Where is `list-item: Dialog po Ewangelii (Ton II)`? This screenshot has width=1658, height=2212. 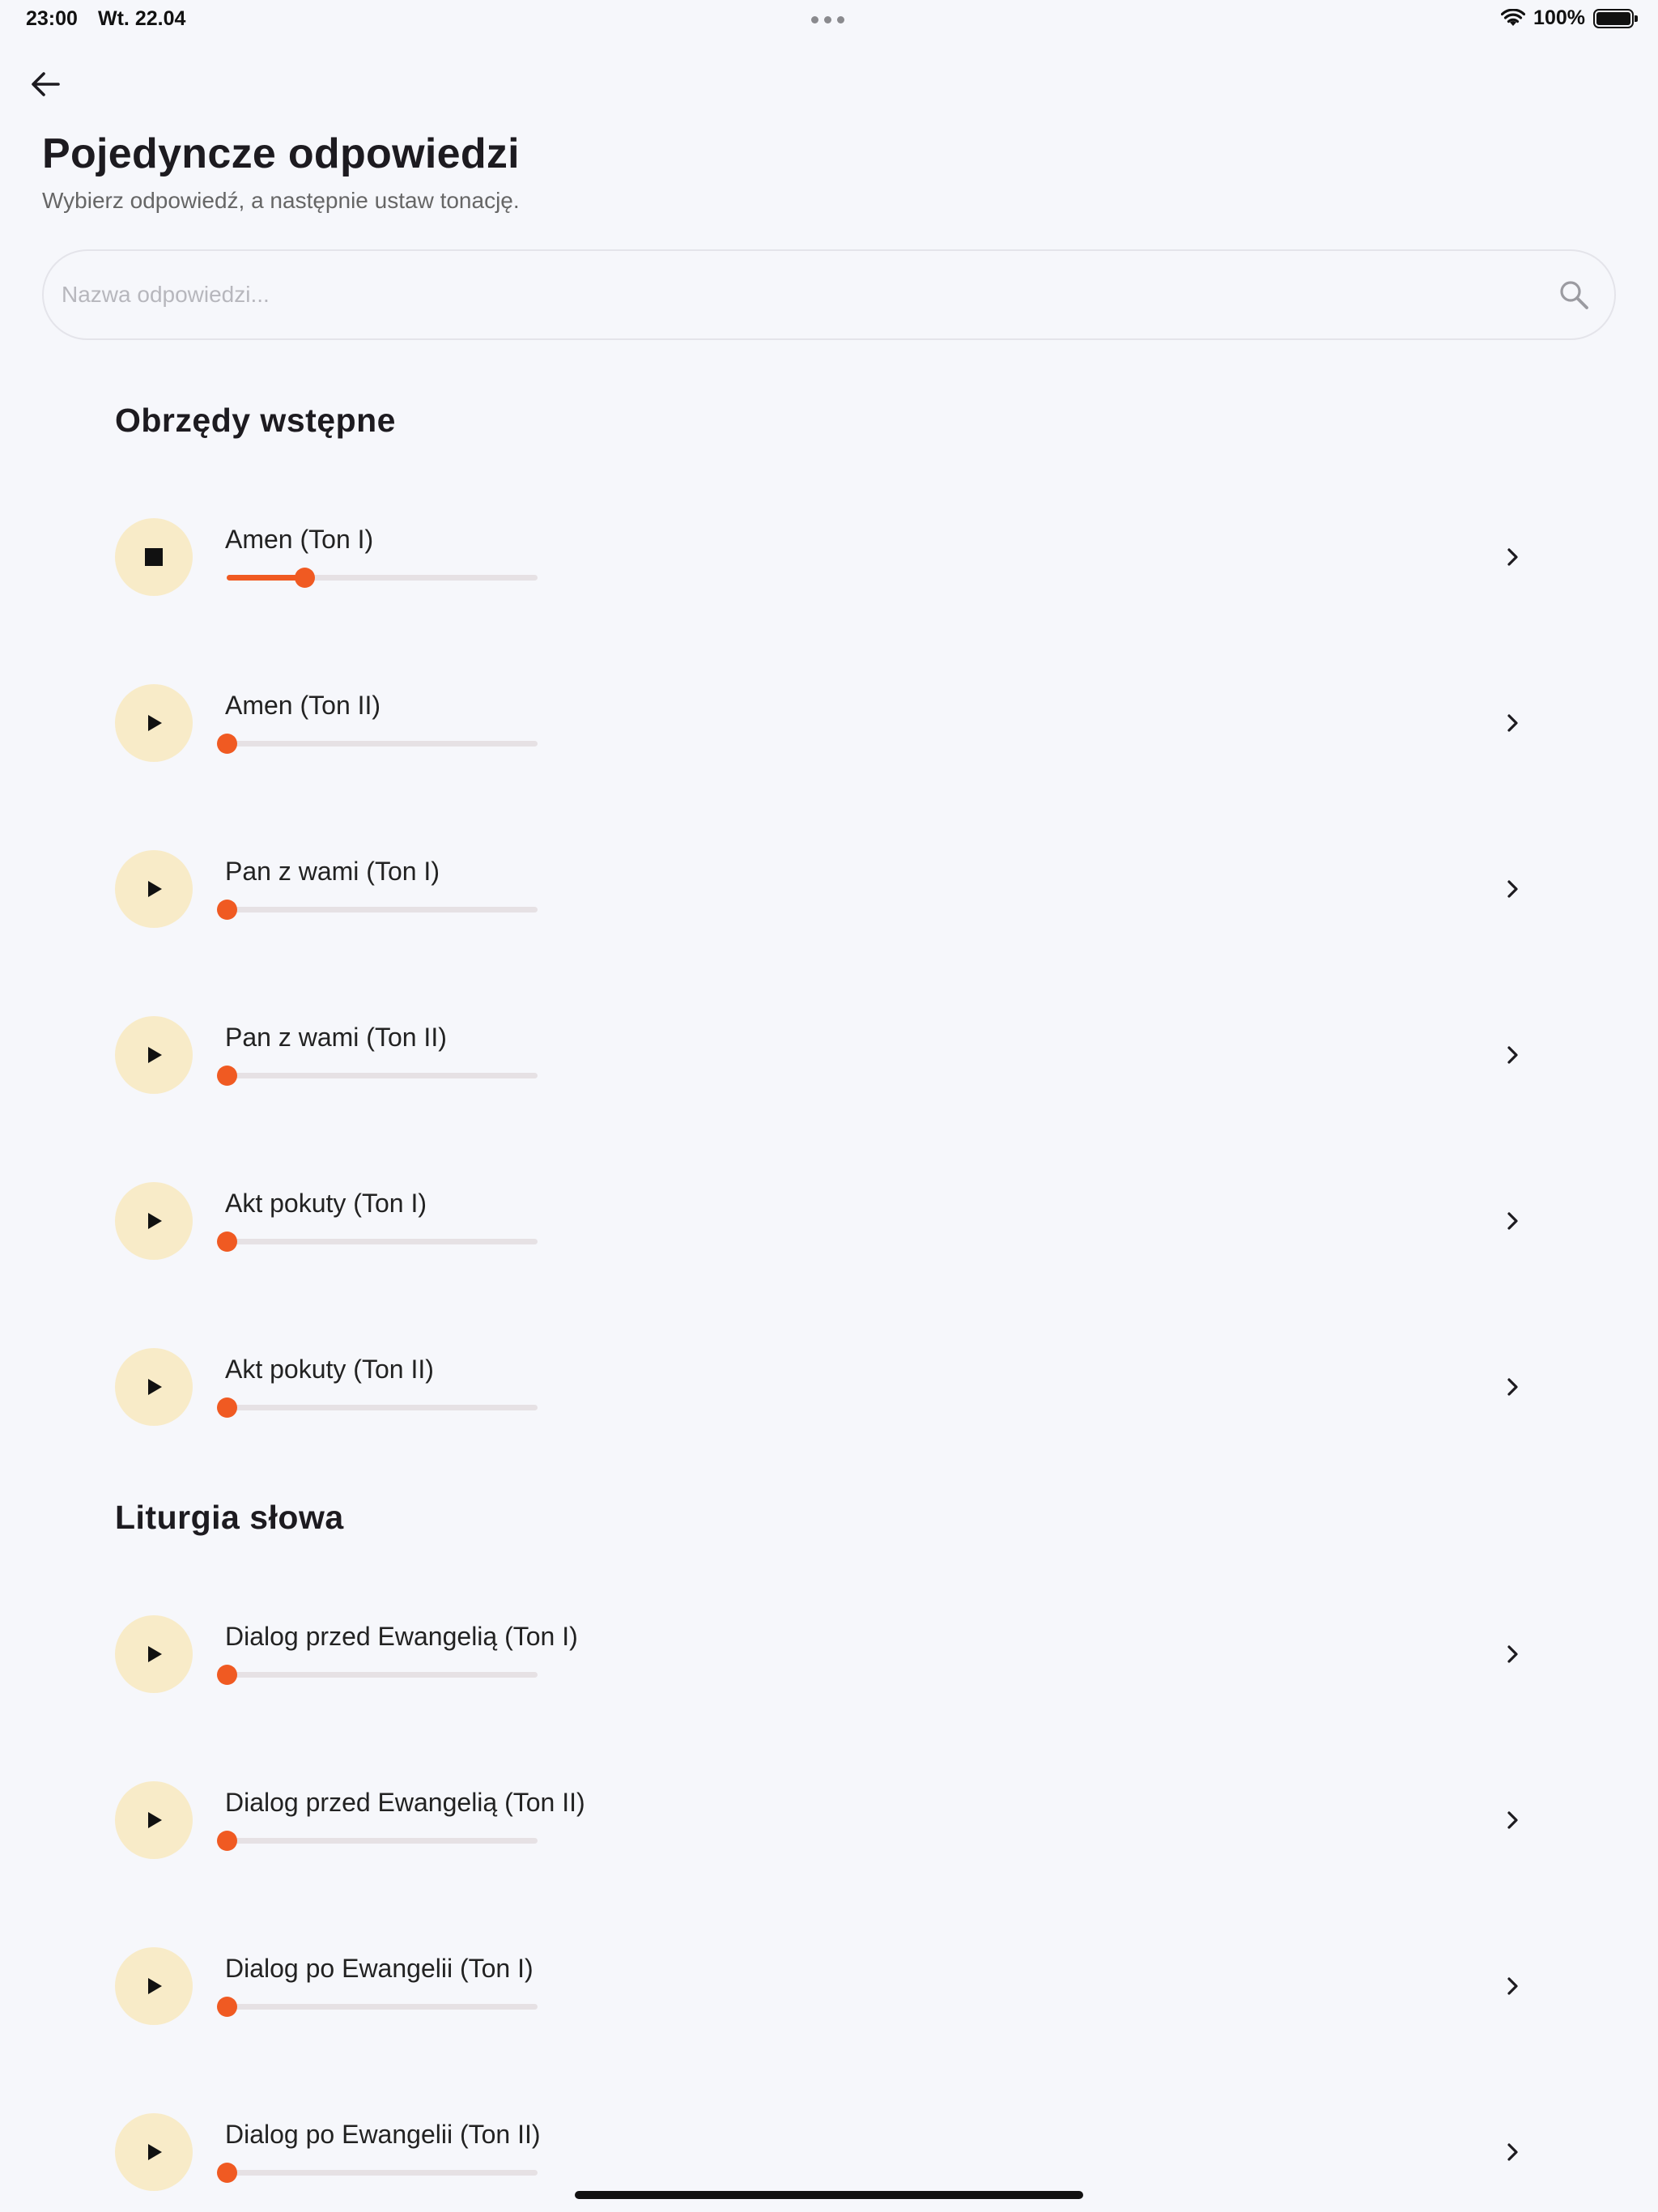
list-item: Dialog po Ewangelii (Ton II) is located at coordinates (823, 2157).